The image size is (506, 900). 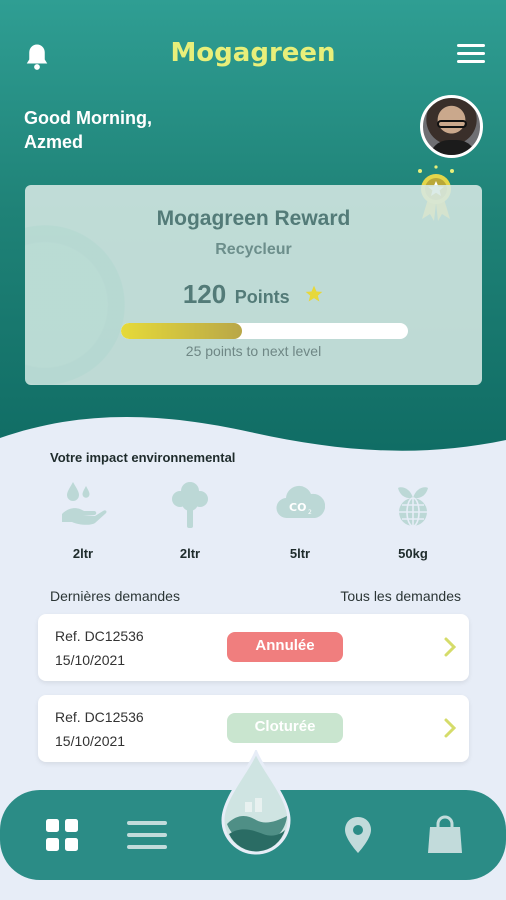 I want to click on water-hand-icon, so click(x=84, y=503).